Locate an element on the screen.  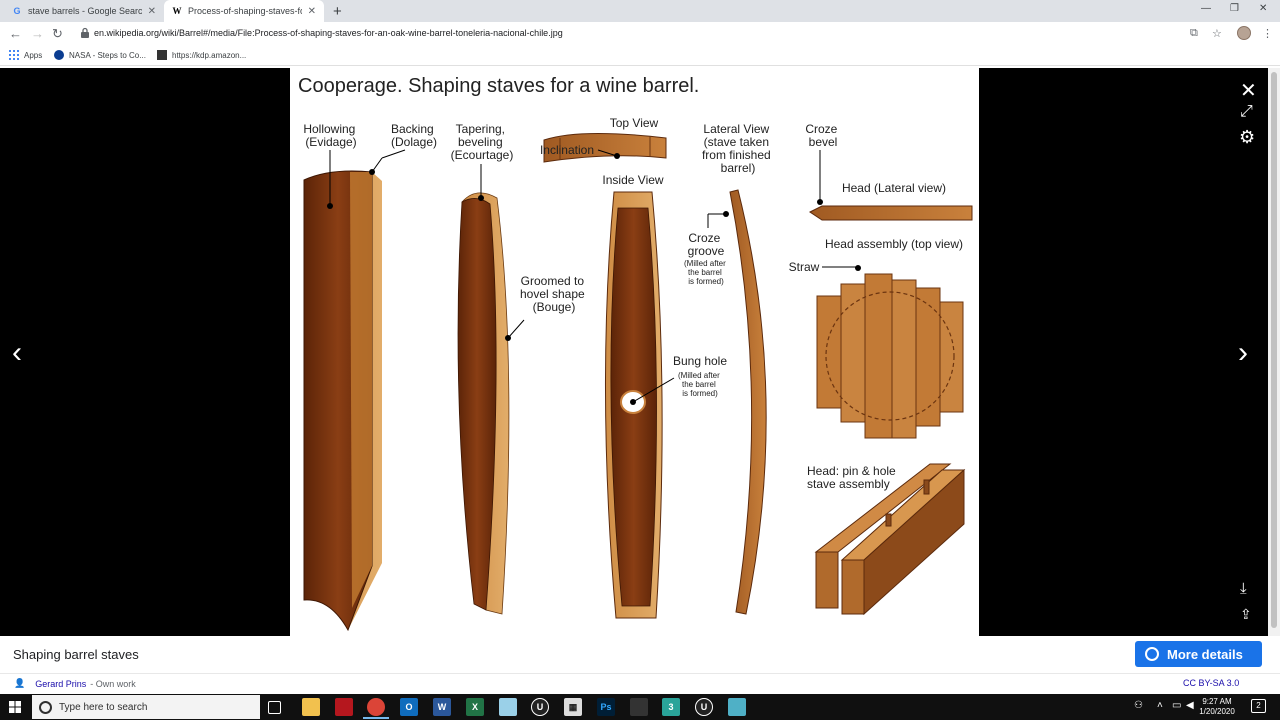
avatar is located at coordinates (1244, 33).